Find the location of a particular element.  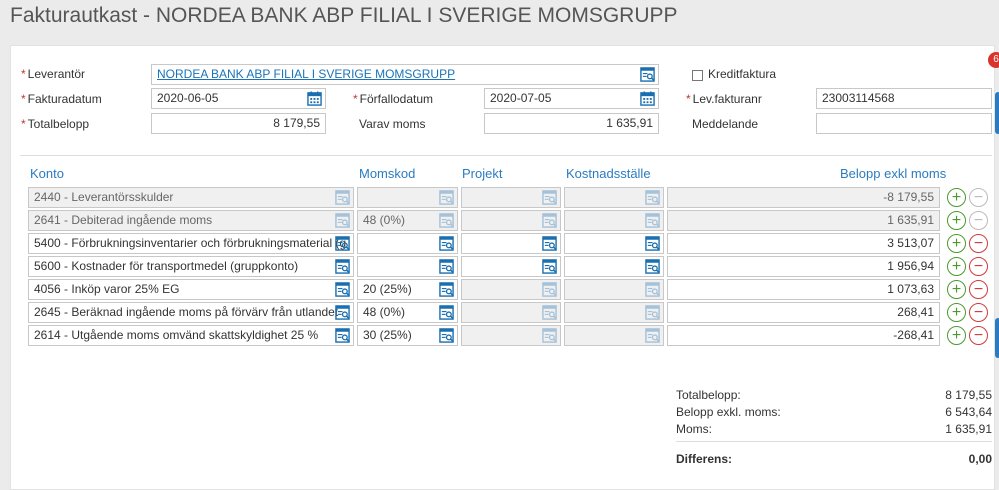

account-field: 4056 - Inköp varor 25% EG is located at coordinates (191, 289).